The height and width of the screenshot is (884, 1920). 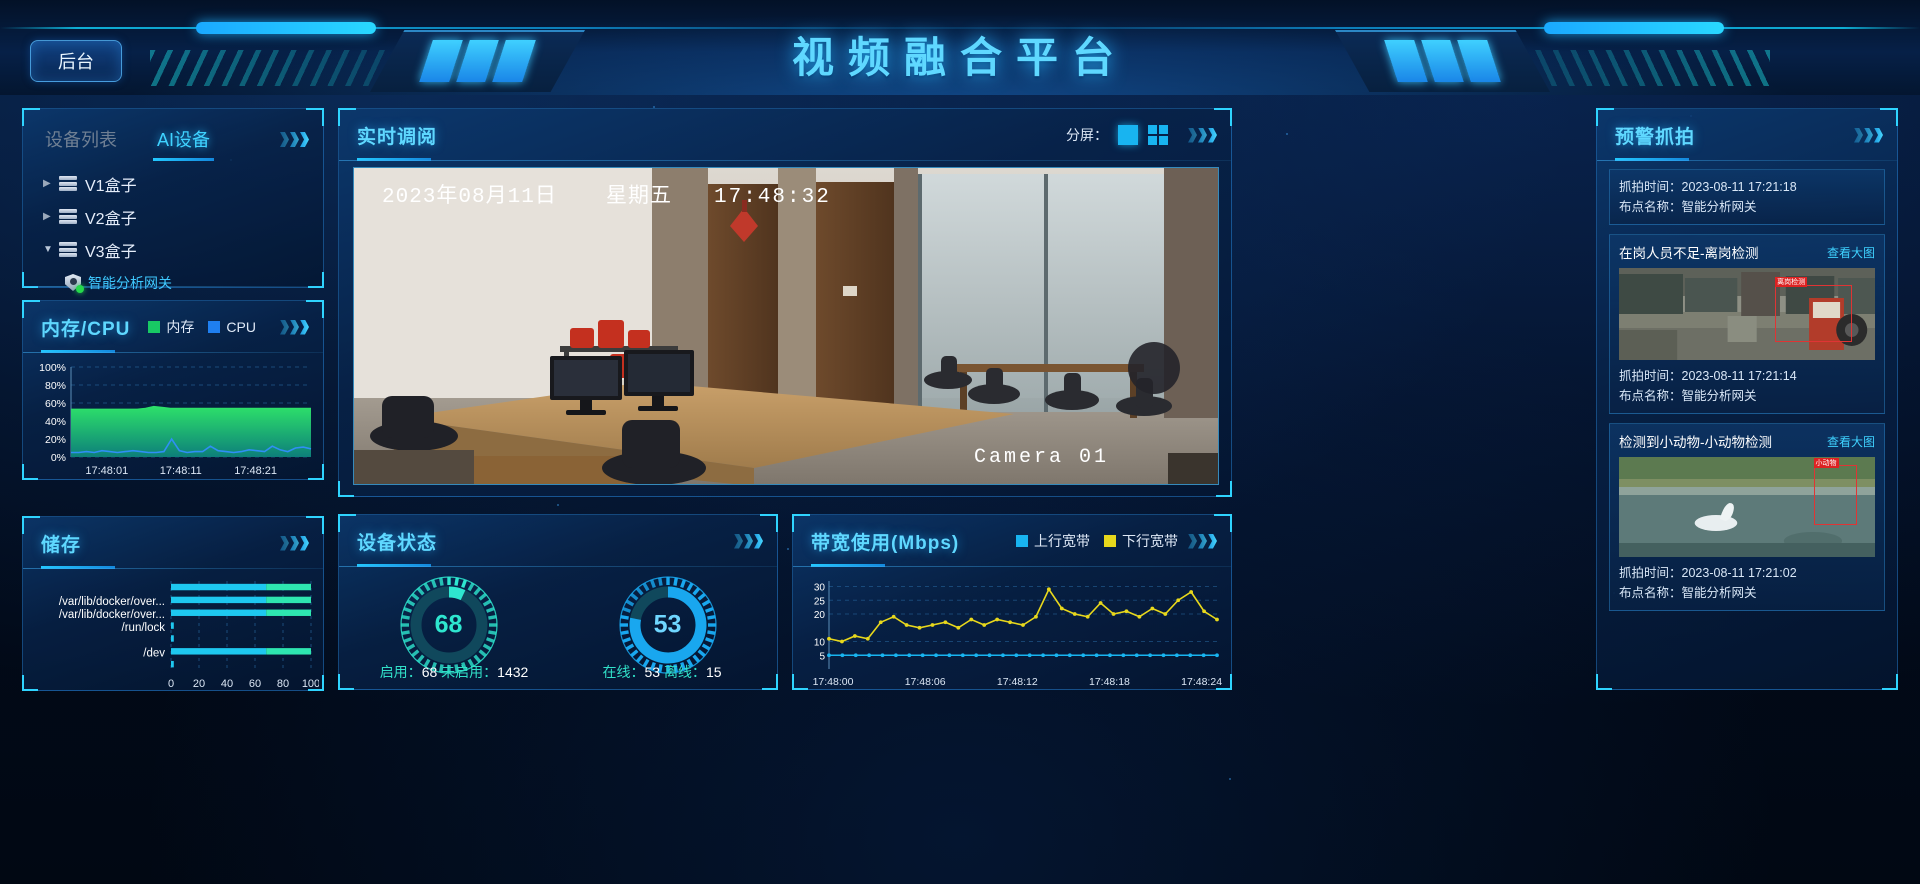 I want to click on alert-time-row: 抓拍时间：2023-08-11 17:21:18, so click(x=1747, y=187).